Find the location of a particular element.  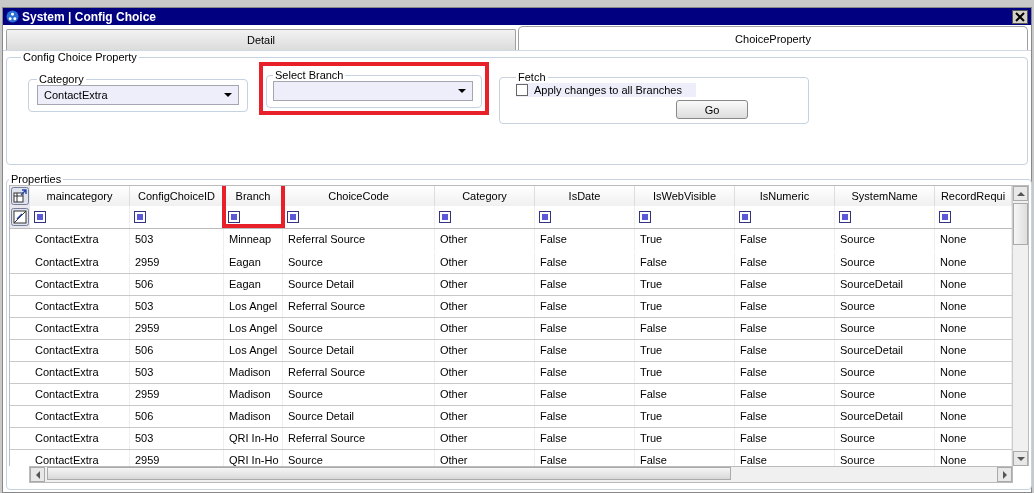

filter-clear-icon is located at coordinates (20, 217).